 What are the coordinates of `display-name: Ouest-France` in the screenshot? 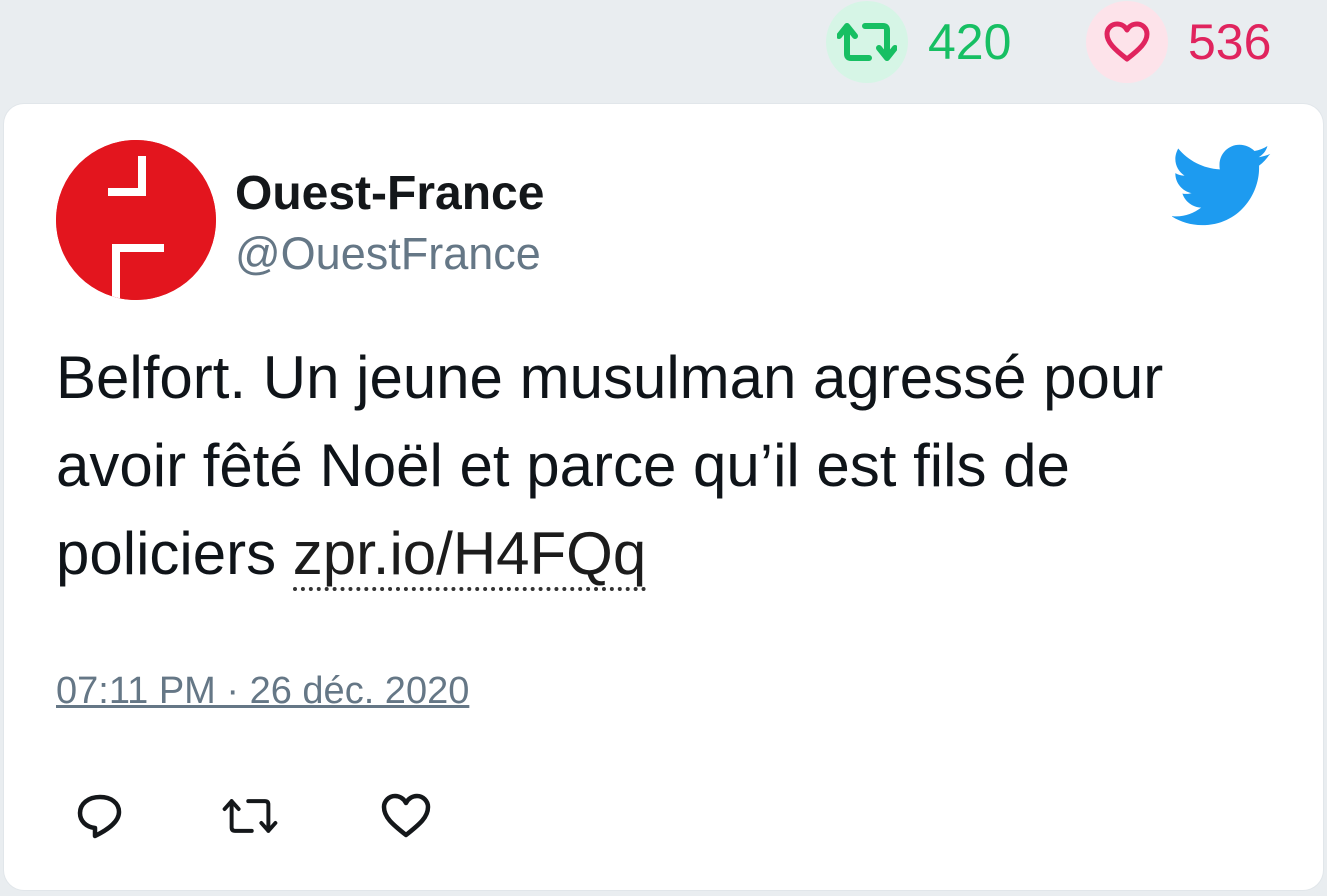 It's located at (389, 193).